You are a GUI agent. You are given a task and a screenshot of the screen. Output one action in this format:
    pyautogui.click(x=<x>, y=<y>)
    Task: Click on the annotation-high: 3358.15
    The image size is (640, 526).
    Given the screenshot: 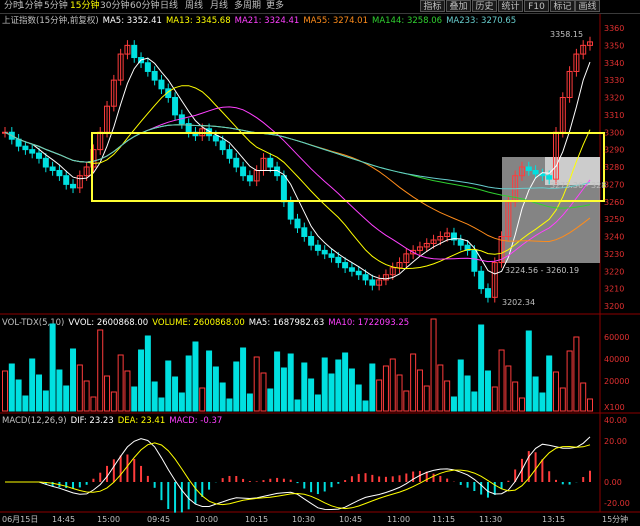 What is the action you would take?
    pyautogui.click(x=566, y=34)
    